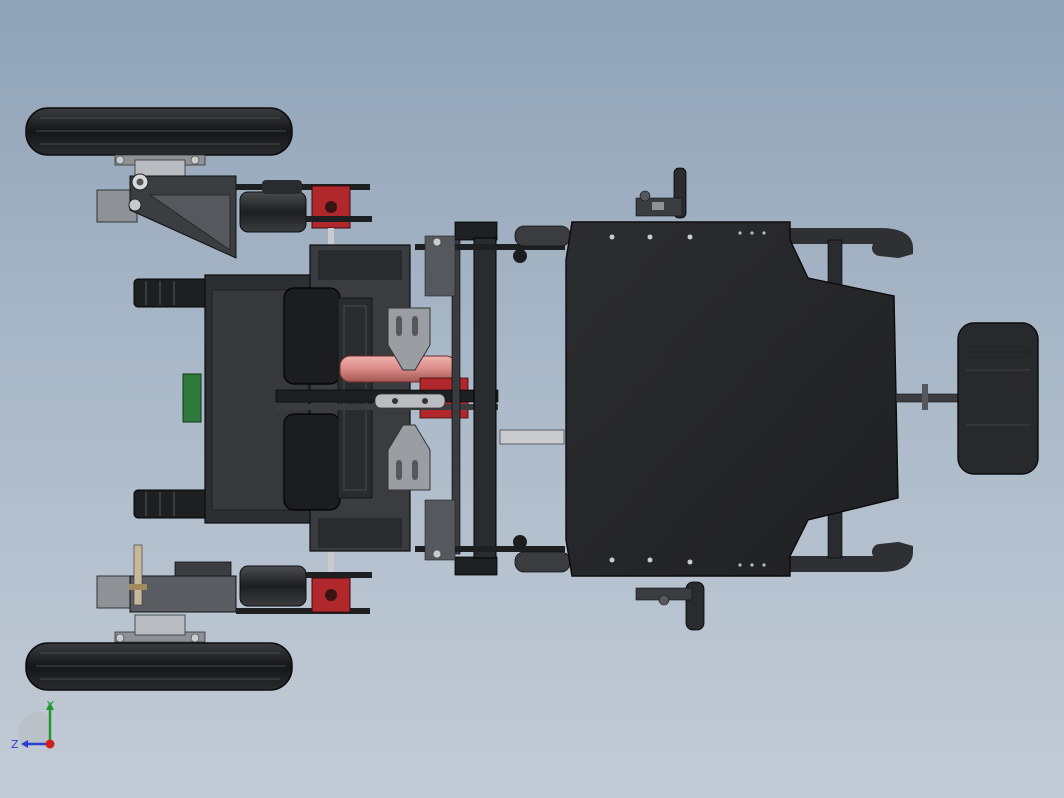 The height and width of the screenshot is (798, 1064). Describe the element at coordinates (50, 744) in the screenshot. I see `x-axis-dot` at that location.